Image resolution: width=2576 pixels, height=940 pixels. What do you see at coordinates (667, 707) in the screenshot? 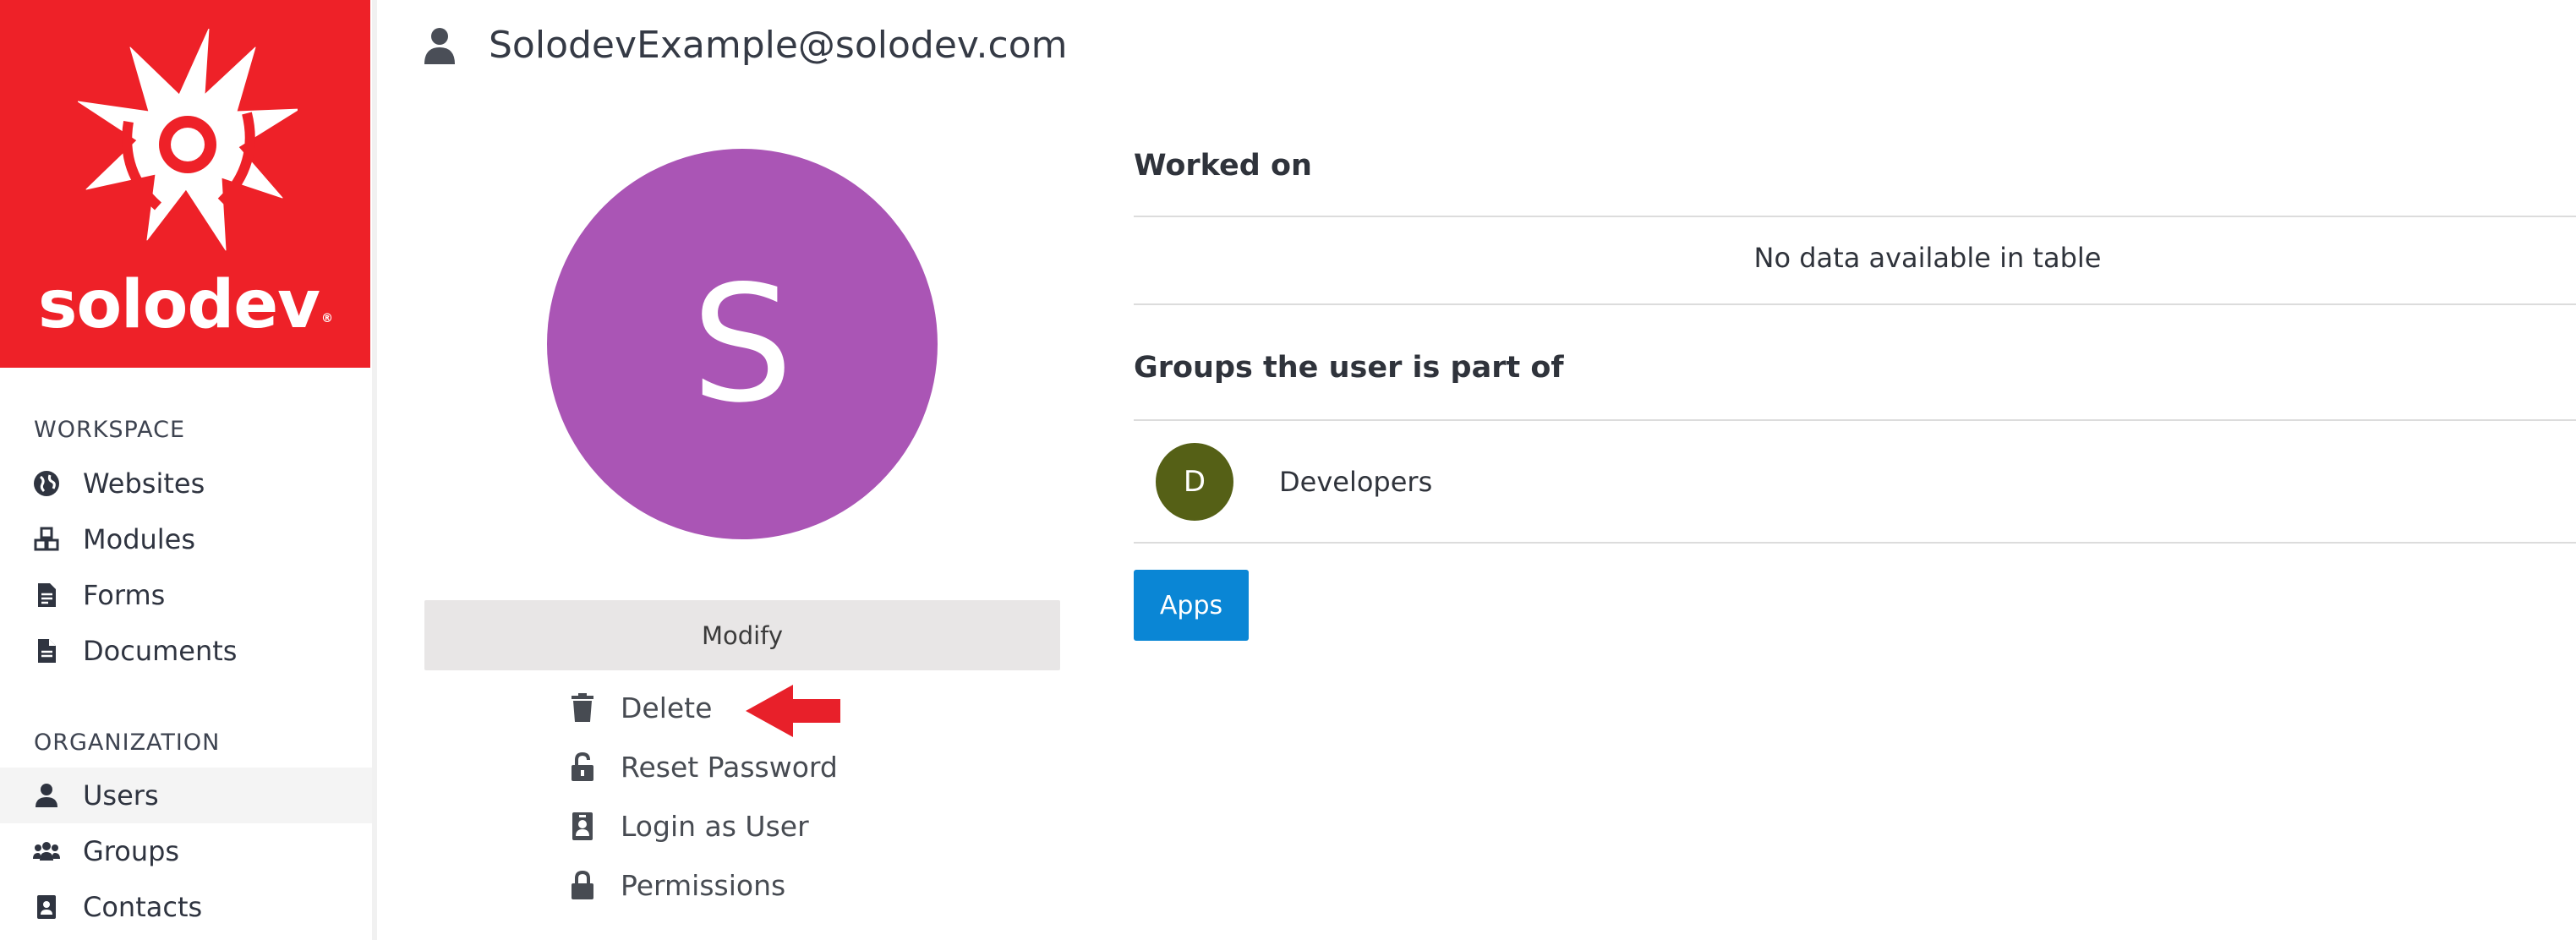
I see `delete-label: Delete` at bounding box center [667, 707].